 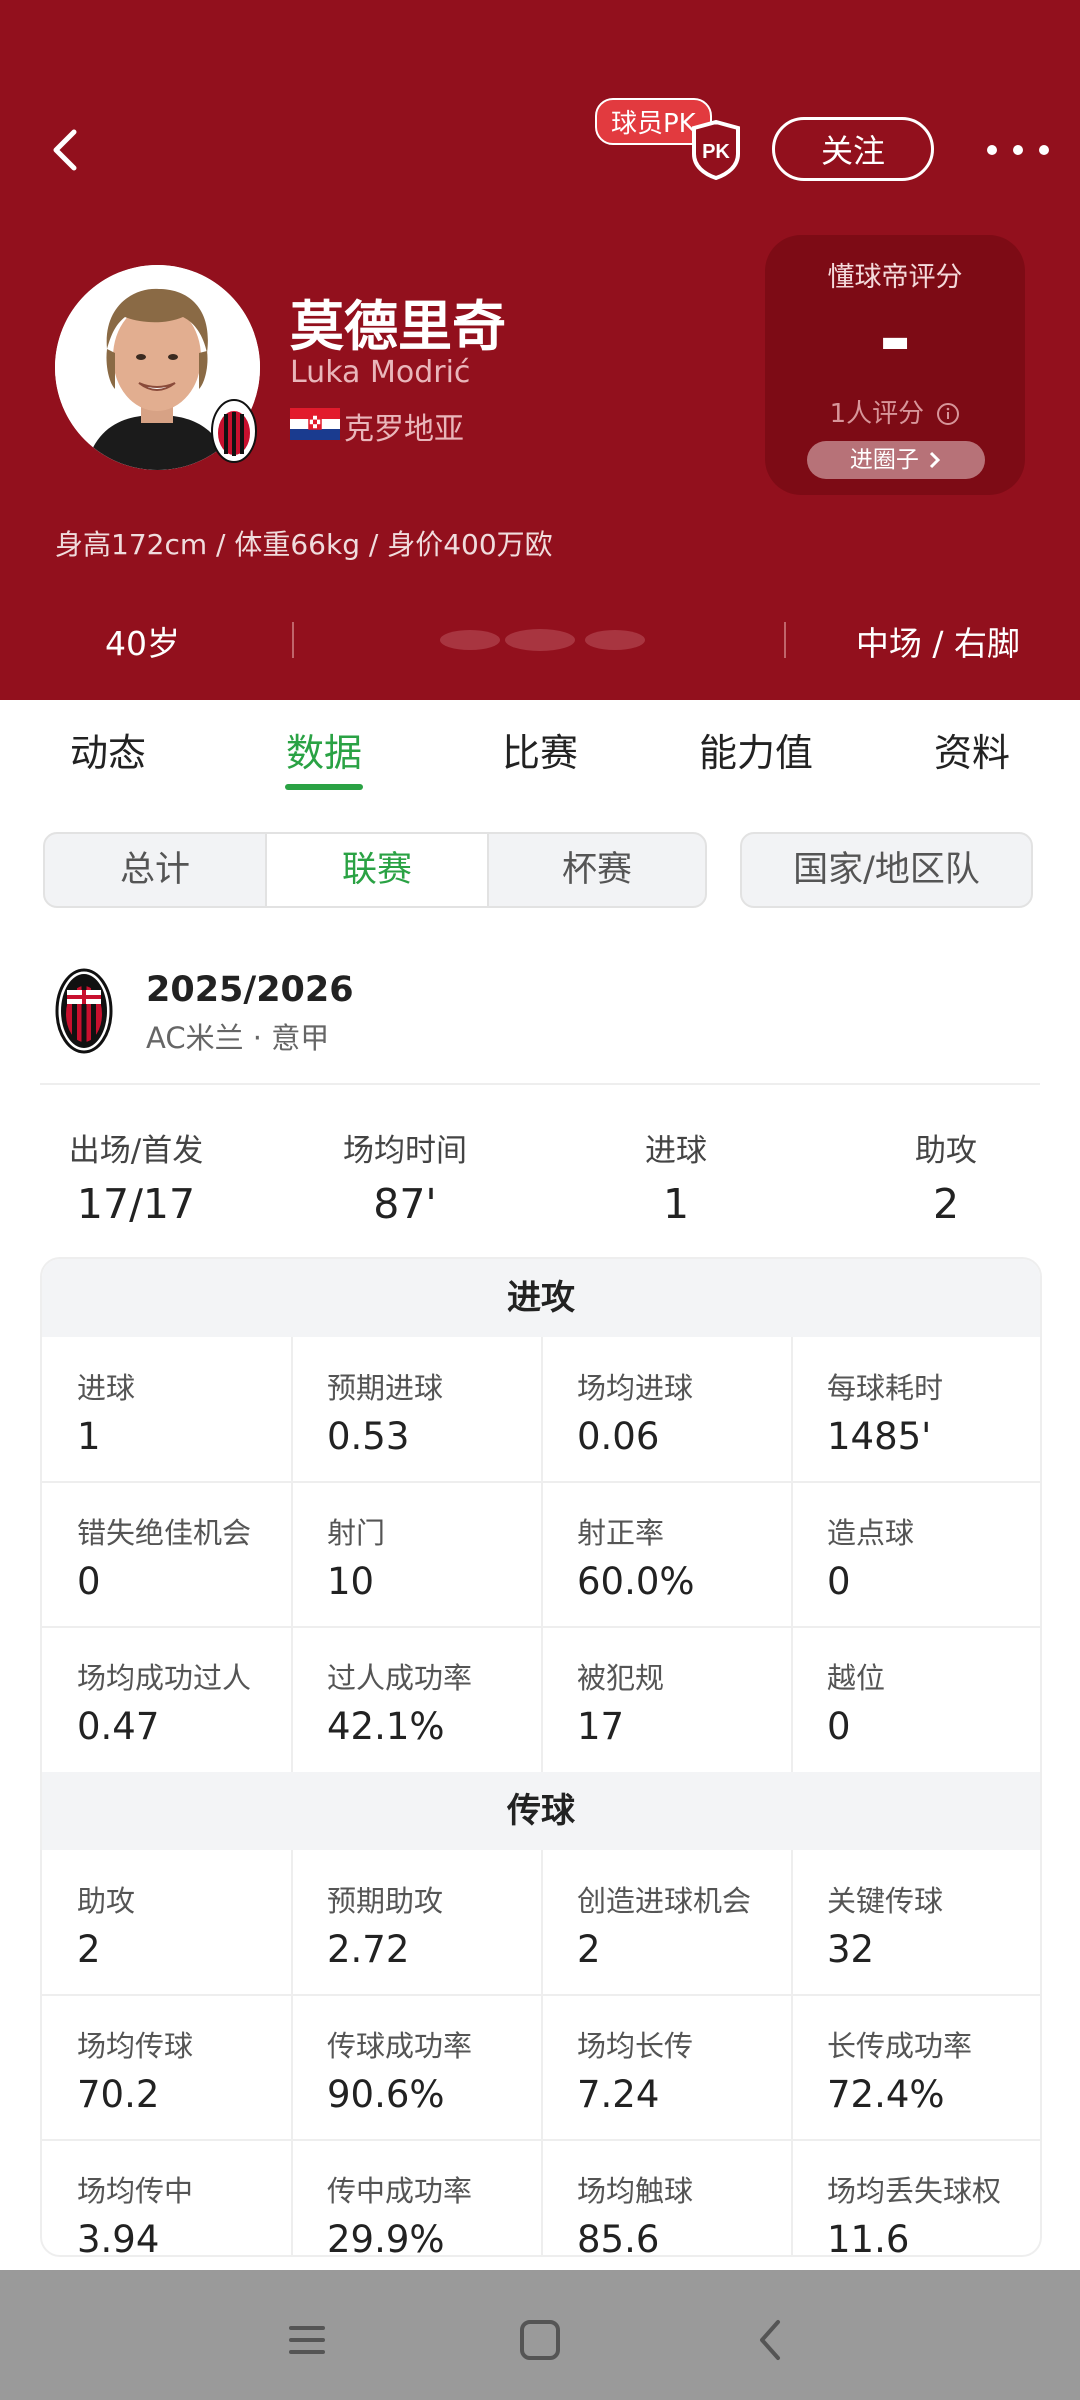 I want to click on stat-label: 场均进球, so click(x=635, y=1388).